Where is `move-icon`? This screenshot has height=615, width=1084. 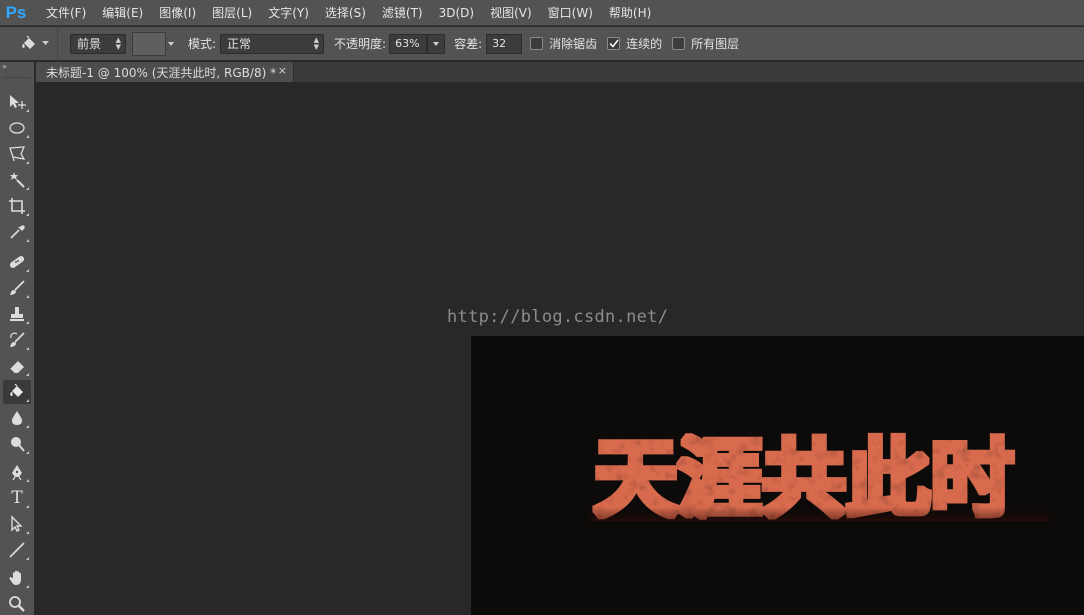 move-icon is located at coordinates (18, 102).